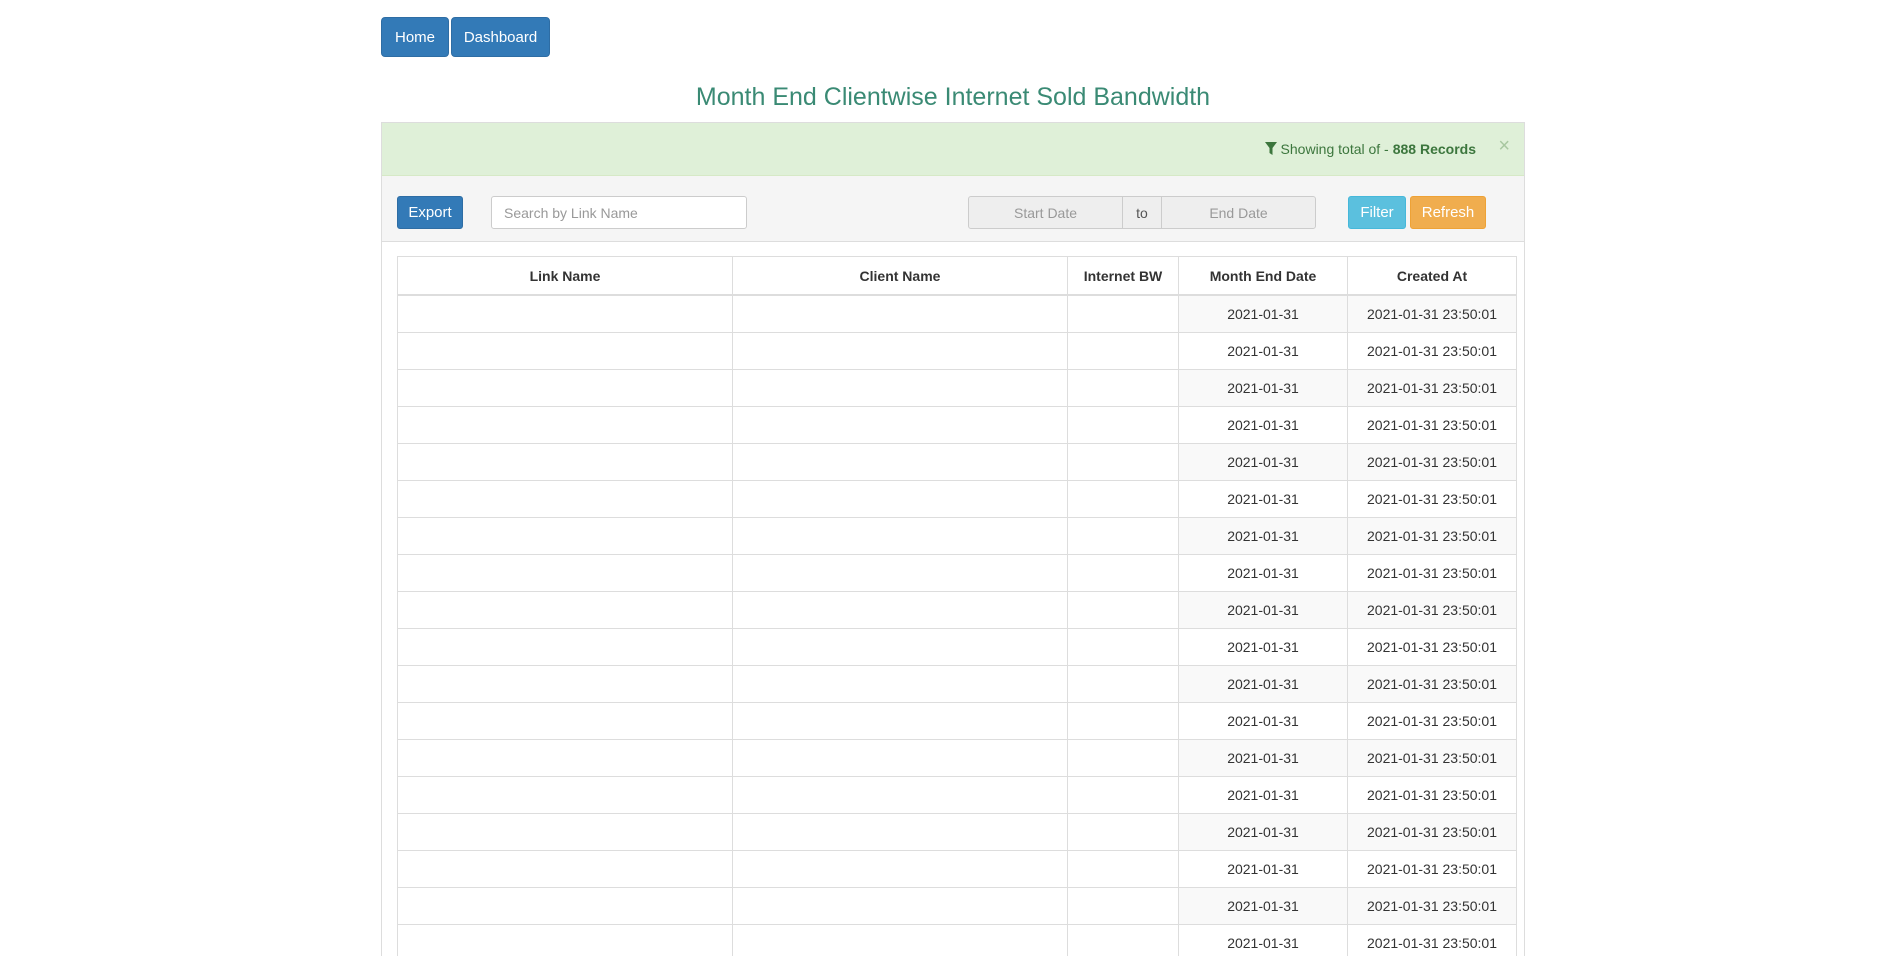 This screenshot has height=956, width=1890. I want to click on column-header-internet-bw: Internet BW, so click(1123, 276).